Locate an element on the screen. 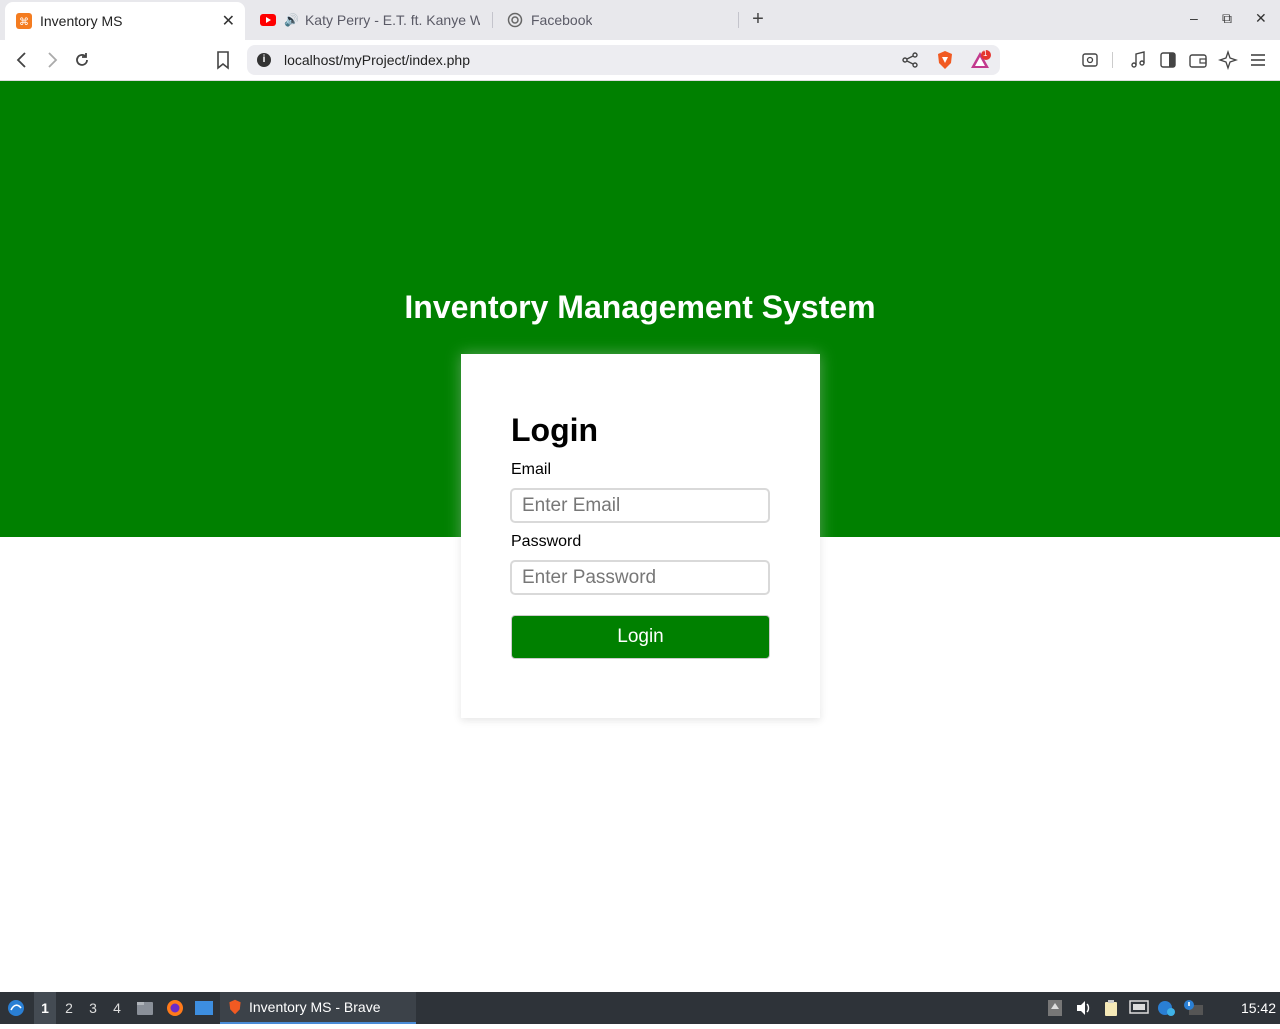  email-field is located at coordinates (640, 505).